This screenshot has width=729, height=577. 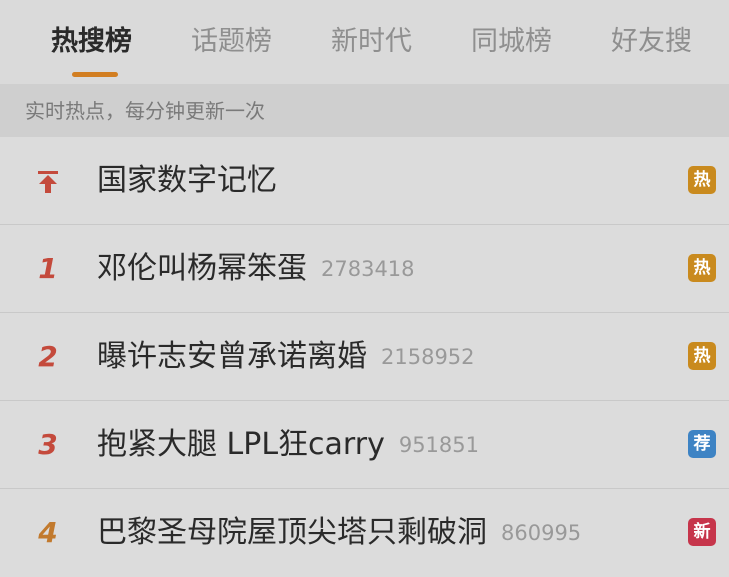 I want to click on item-title: 国家数字记忆, so click(x=187, y=180).